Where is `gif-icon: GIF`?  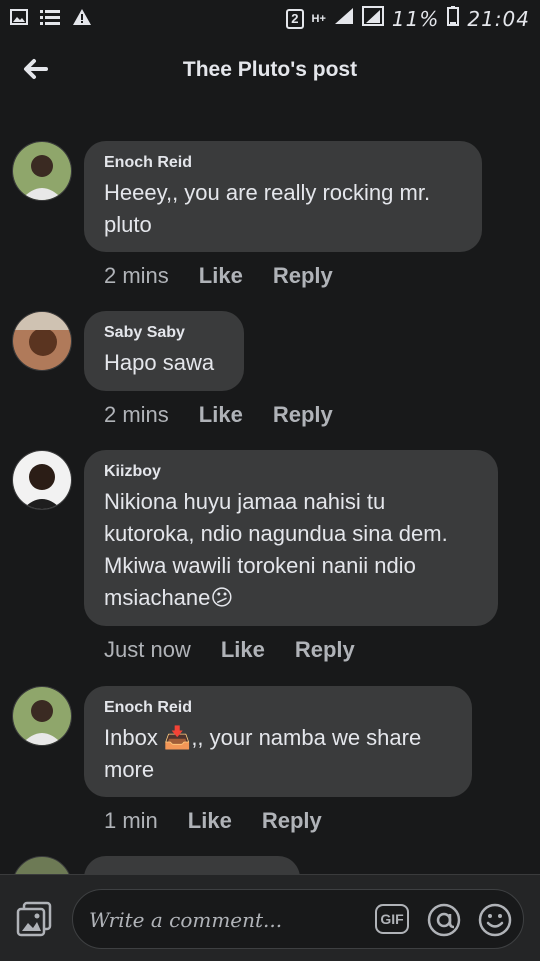
gif-icon: GIF is located at coordinates (392, 919).